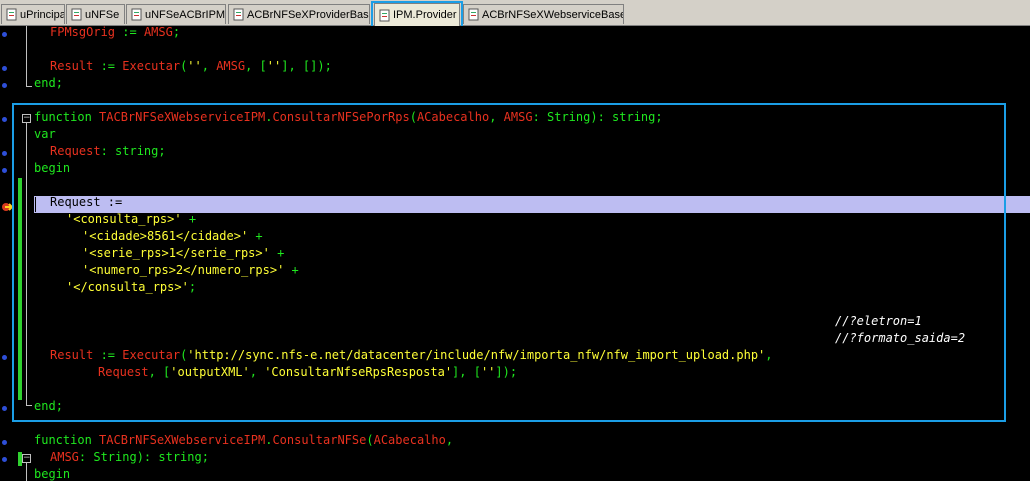 The width and height of the screenshot is (1030, 481). Describe the element at coordinates (102, 14) in the screenshot. I see `tab-label: uNFSe` at that location.